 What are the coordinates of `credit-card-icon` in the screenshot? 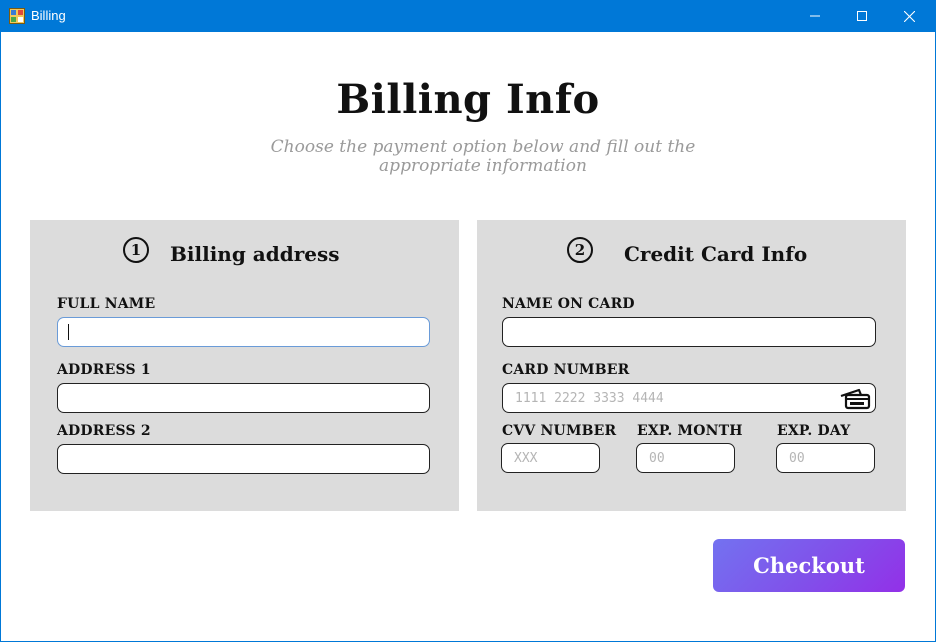 It's located at (855, 399).